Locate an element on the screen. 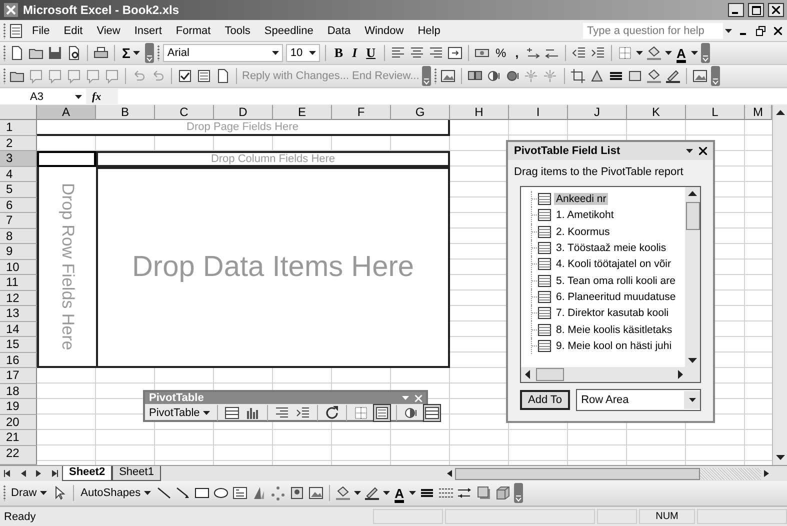 Image resolution: width=787 pixels, height=526 pixels. scroll-left-icon is located at coordinates (450, 473).